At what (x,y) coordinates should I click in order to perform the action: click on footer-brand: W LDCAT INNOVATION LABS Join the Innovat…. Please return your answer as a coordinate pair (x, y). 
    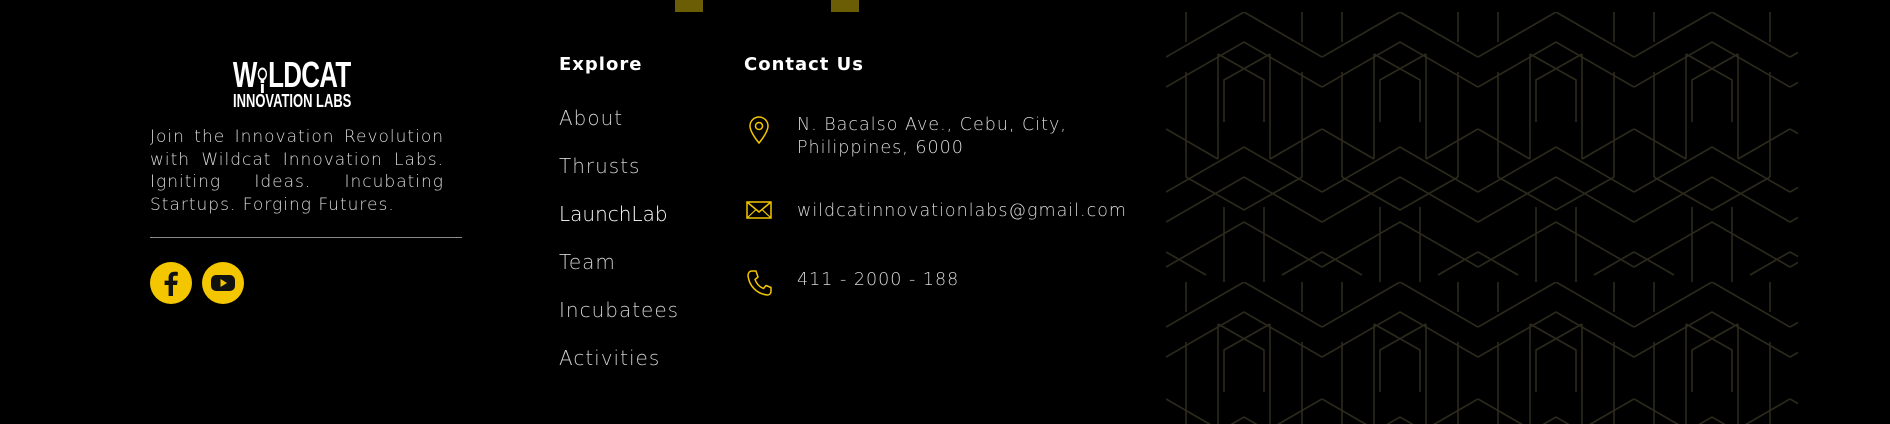
    Looking at the image, I should click on (306, 180).